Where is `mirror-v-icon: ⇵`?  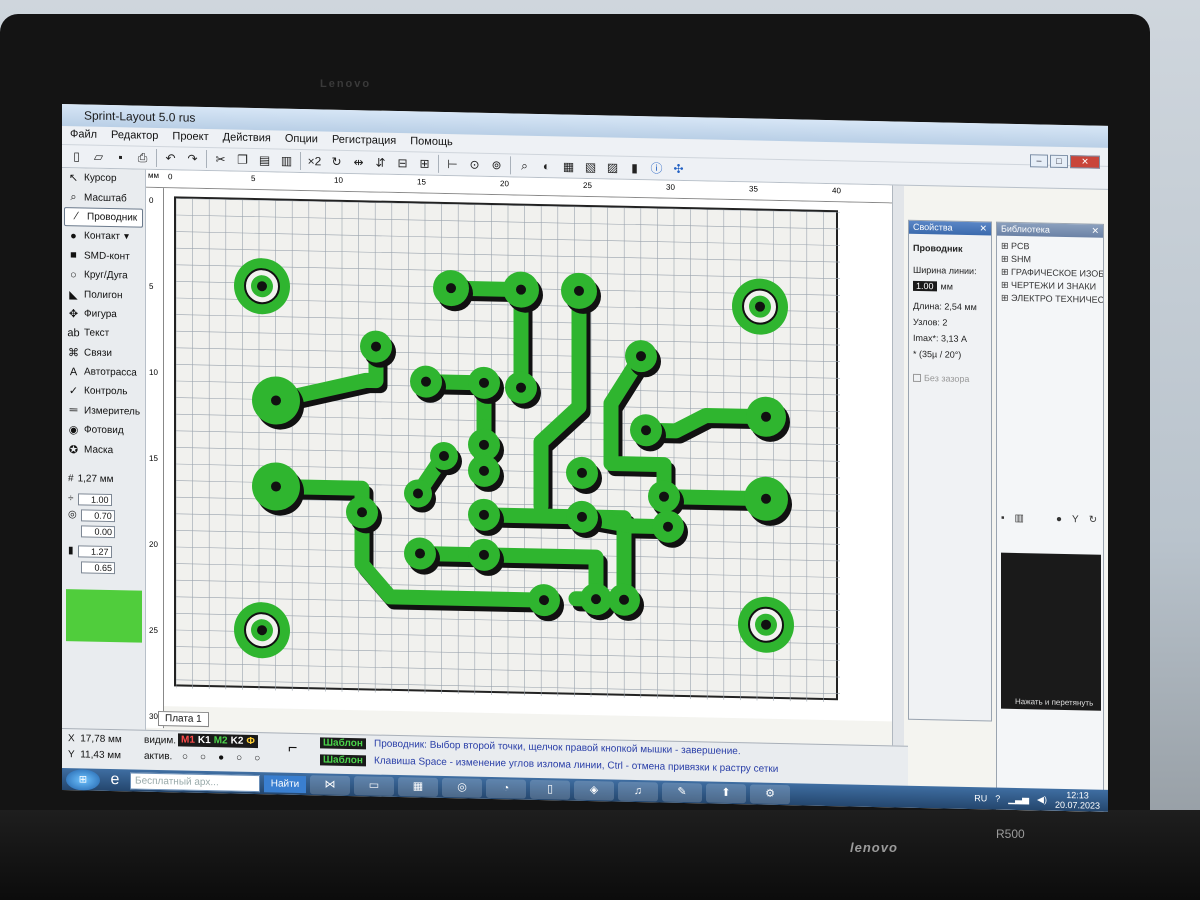
mirror-v-icon: ⇵ is located at coordinates (380, 162).